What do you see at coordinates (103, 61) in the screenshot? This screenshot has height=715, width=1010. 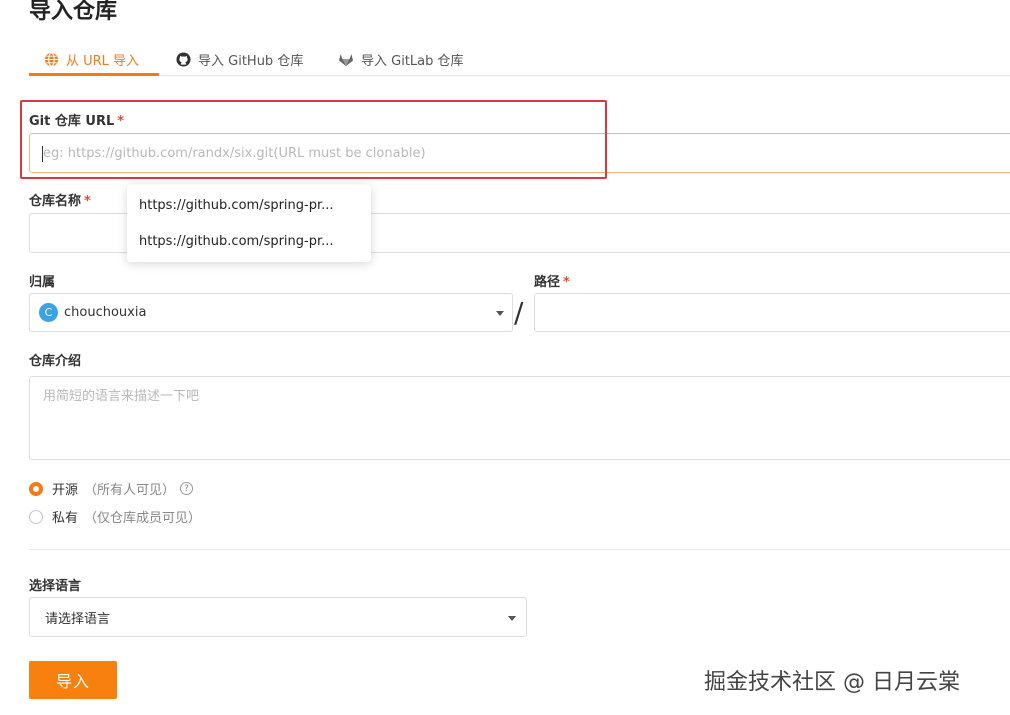 I see `tab-label: 从 URL 导入` at bounding box center [103, 61].